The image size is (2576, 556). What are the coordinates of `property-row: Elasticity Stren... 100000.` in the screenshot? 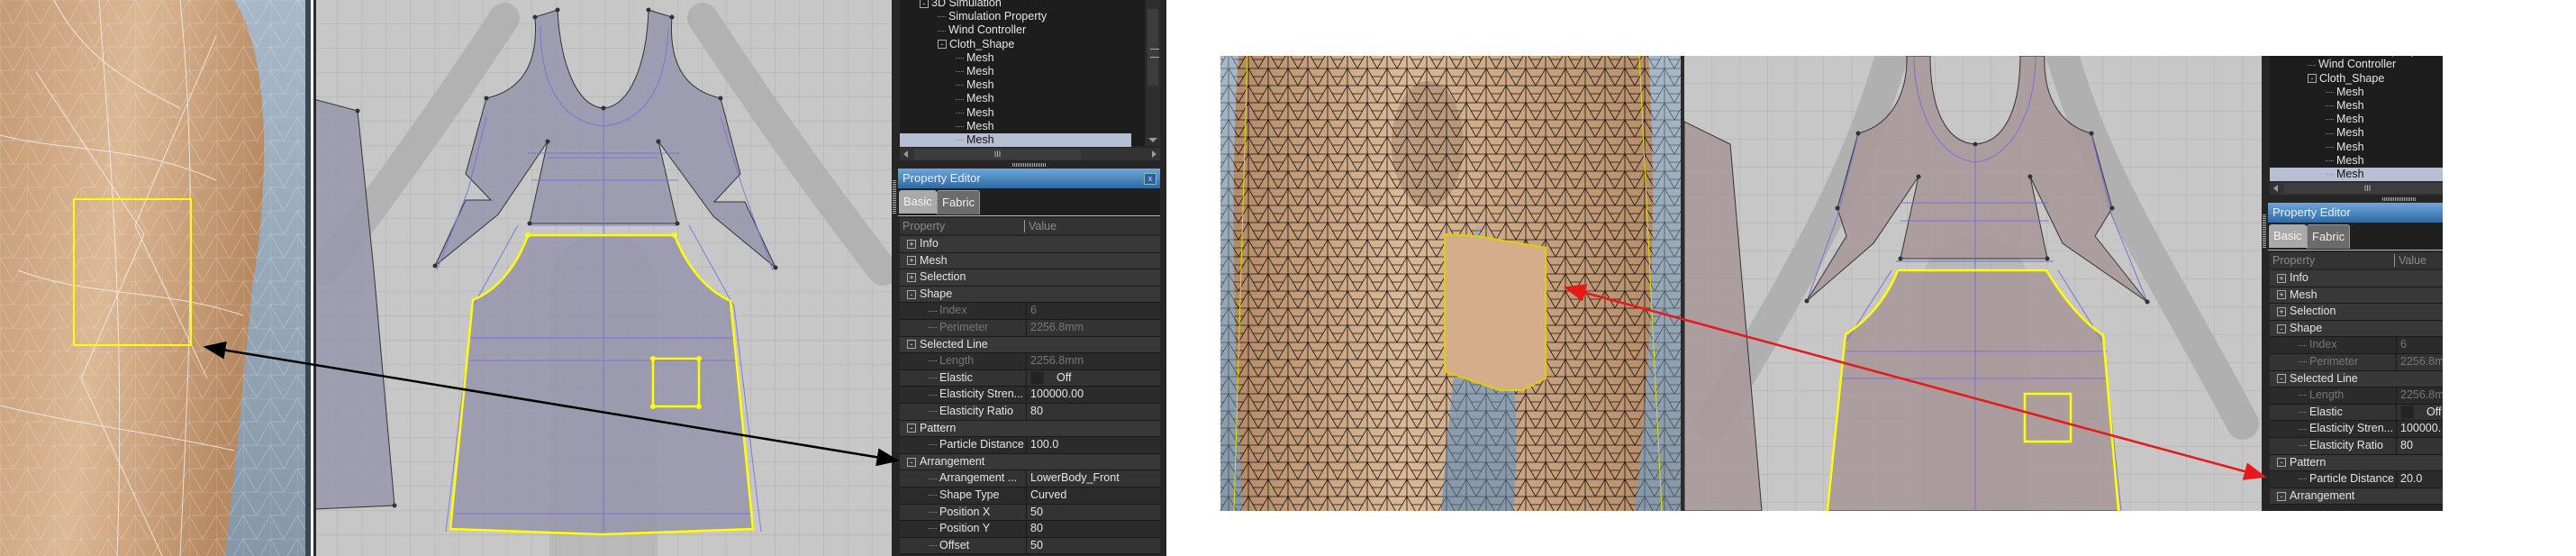 It's located at (2356, 429).